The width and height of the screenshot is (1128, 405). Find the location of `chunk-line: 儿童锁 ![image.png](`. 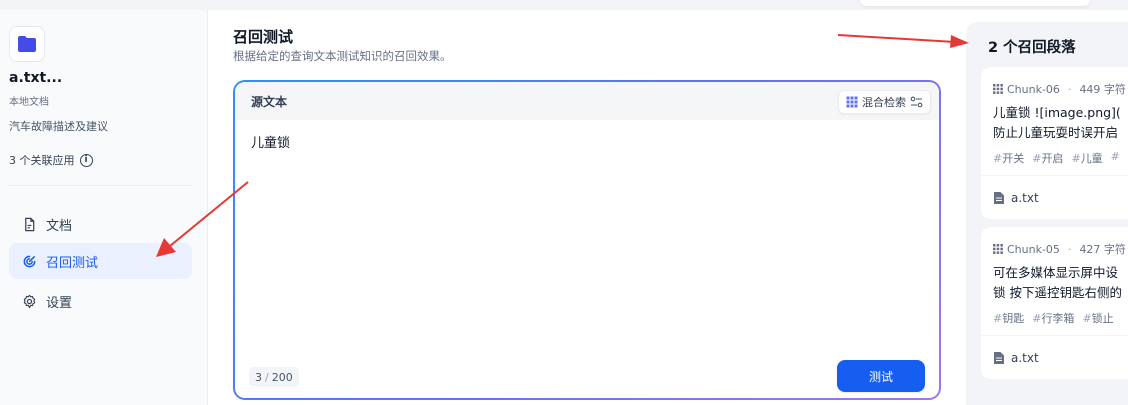

chunk-line: 儿童锁 ![image.png]( is located at coordinates (1057, 112).